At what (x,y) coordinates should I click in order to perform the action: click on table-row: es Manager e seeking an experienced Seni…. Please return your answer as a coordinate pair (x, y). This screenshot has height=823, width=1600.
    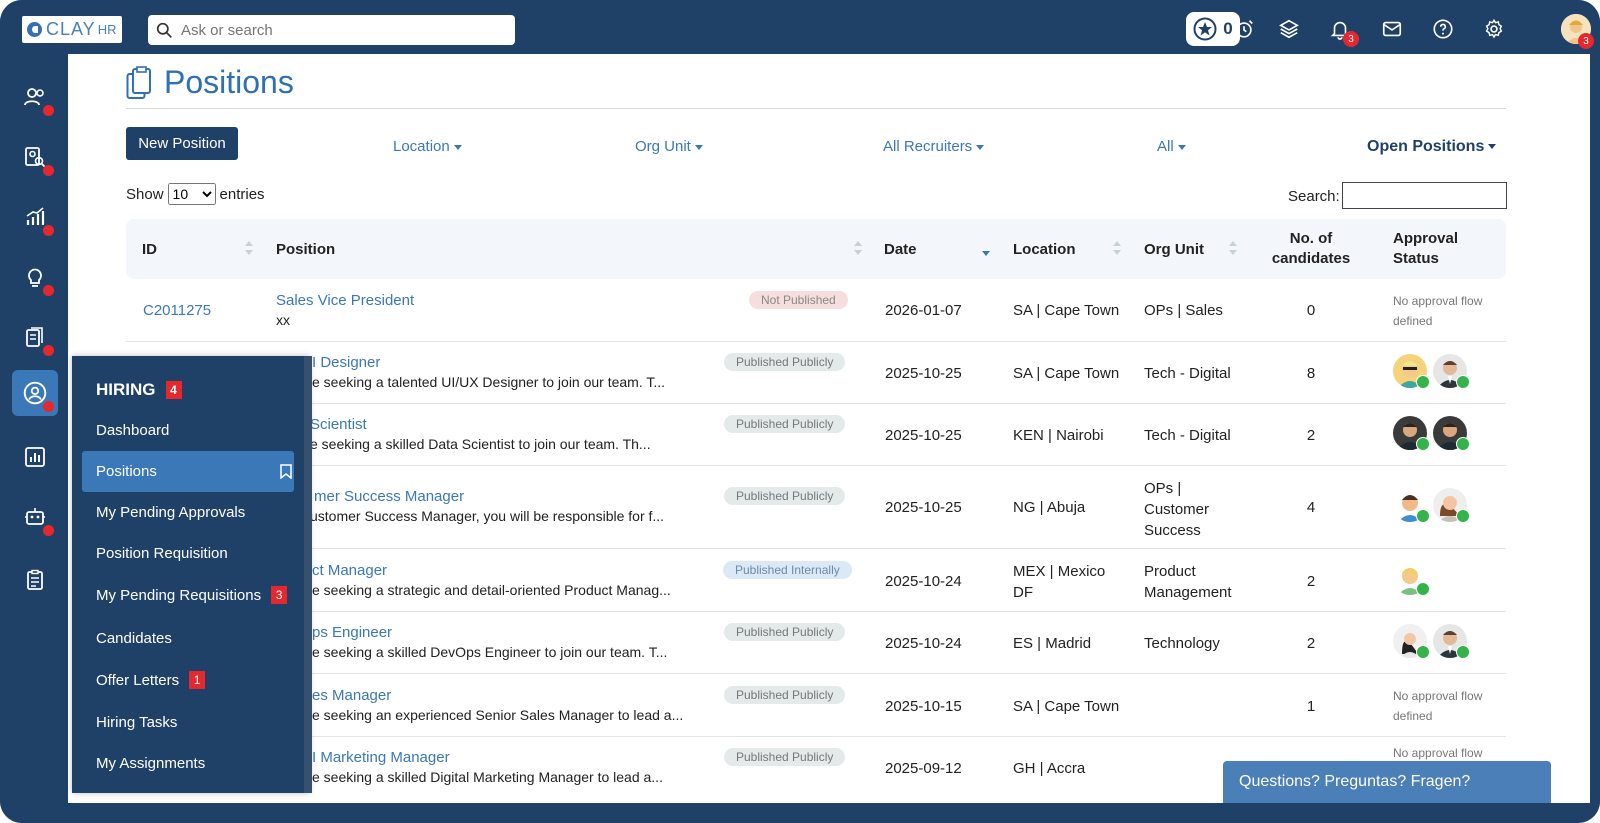
    Looking at the image, I should click on (816, 705).